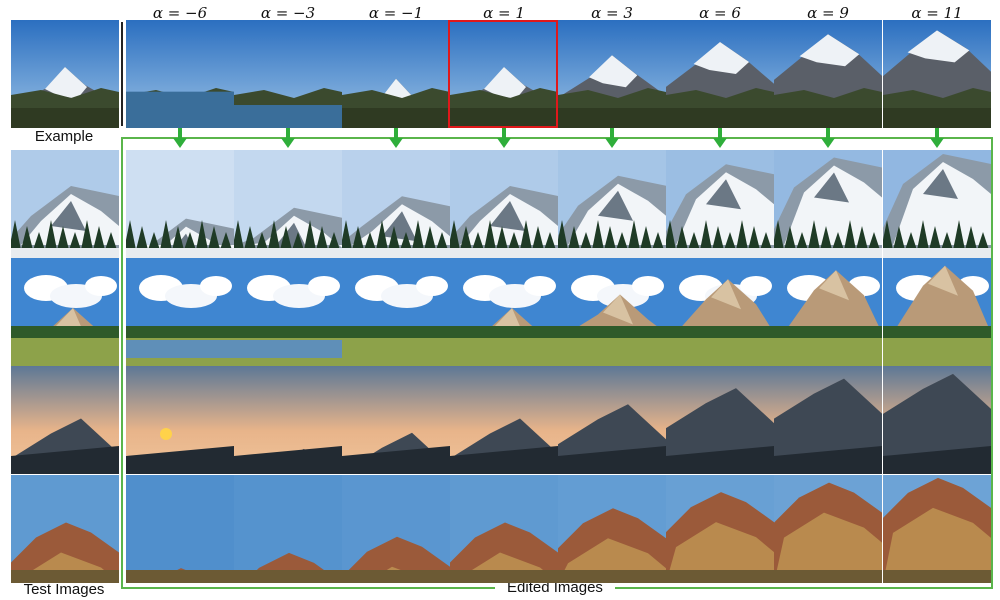 This screenshot has height=600, width=1000. I want to click on selected-alpha-highlight, so click(503, 74).